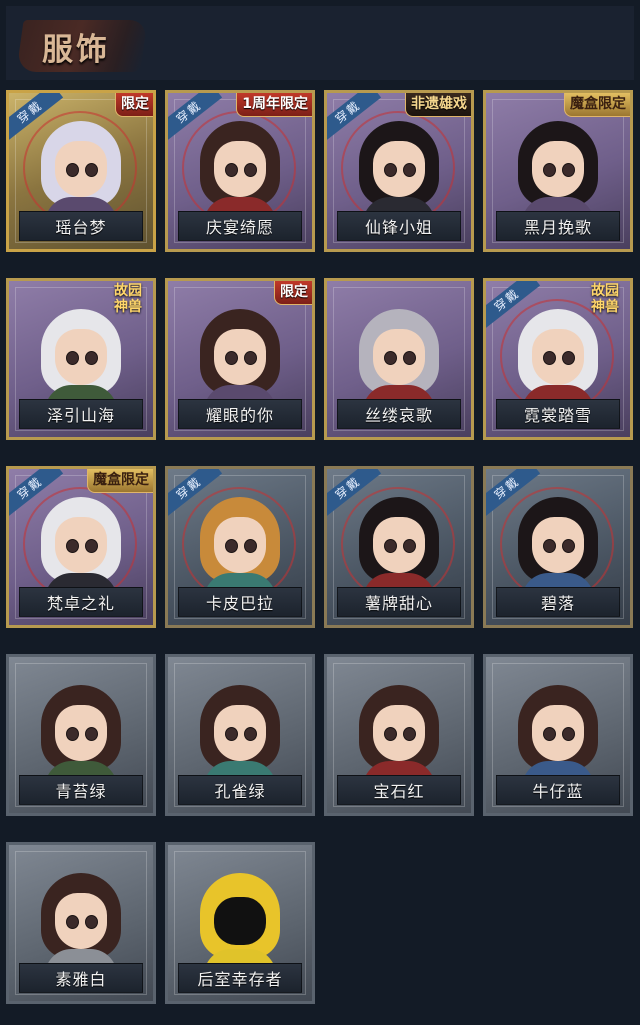 The height and width of the screenshot is (1025, 640). Describe the element at coordinates (81, 414) in the screenshot. I see `name-plate: 泽引山海` at that location.